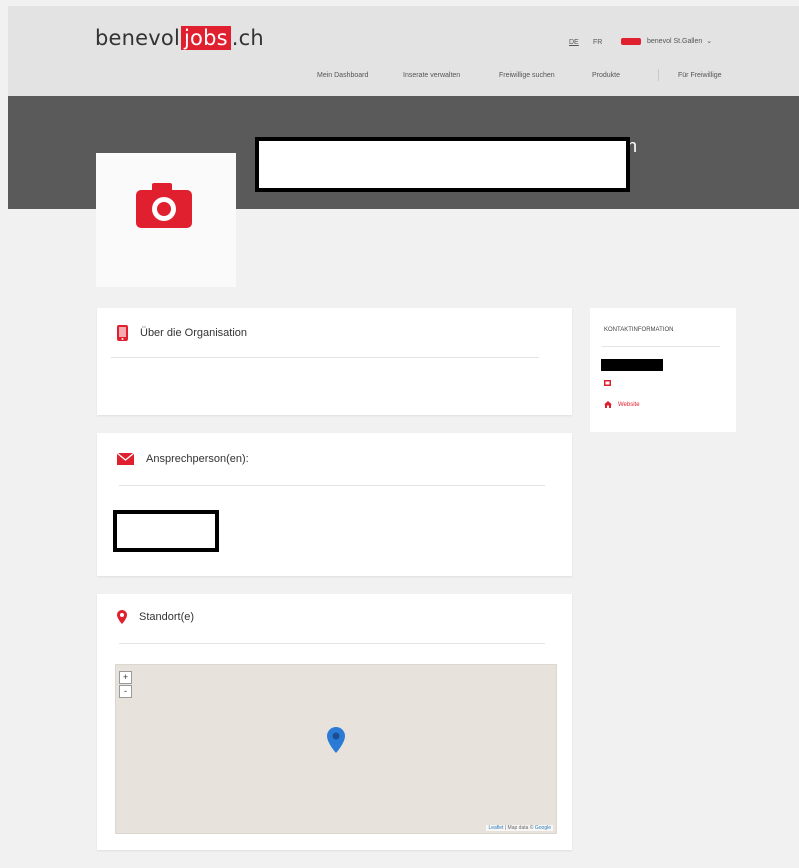 This screenshot has width=799, height=868. I want to click on contact-persons-divider, so click(332, 485).